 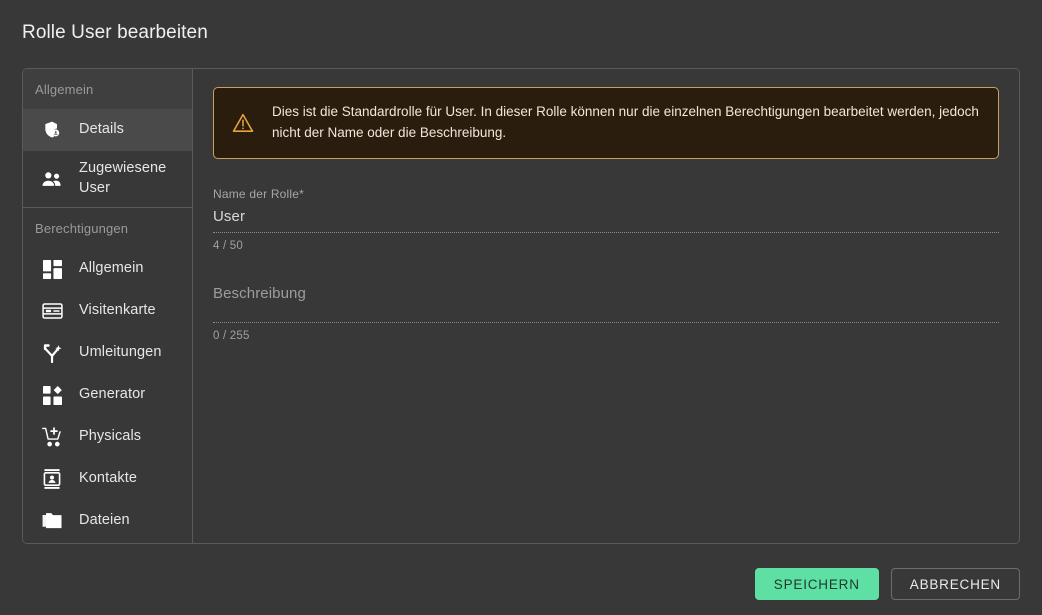 I want to click on sidebar-item-visitenkarte: Visitenkarte, so click(x=107, y=311).